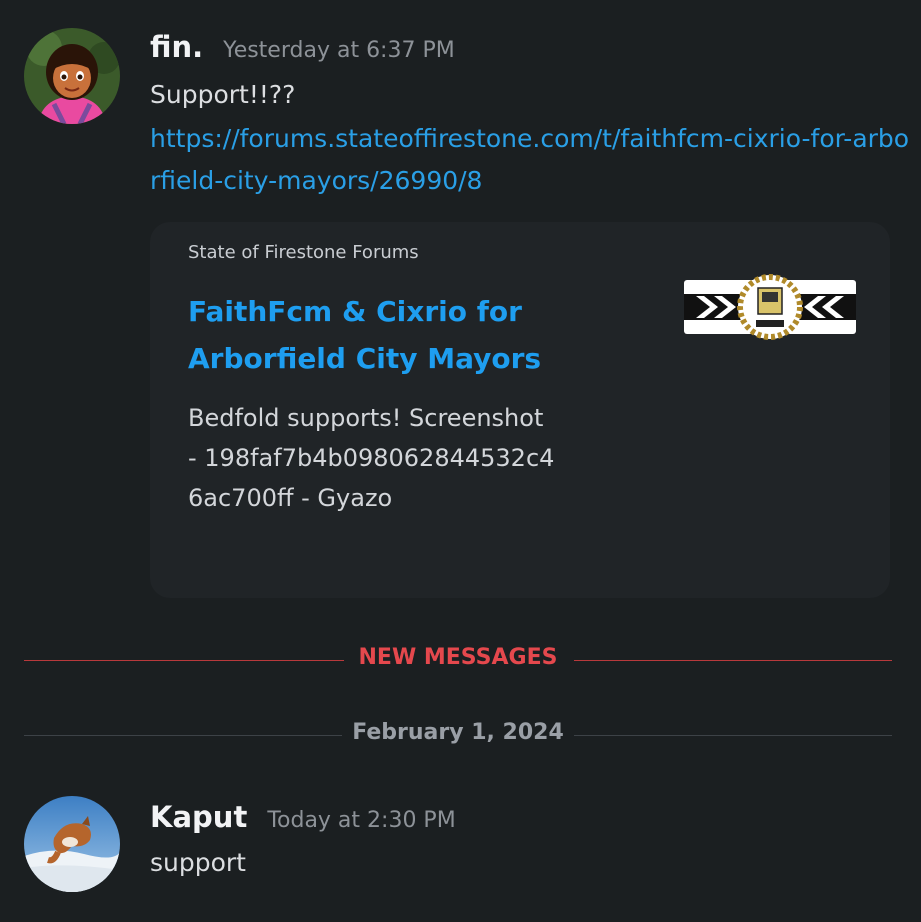 Image resolution: width=921 pixels, height=922 pixels. What do you see at coordinates (303, 252) in the screenshot?
I see `embed-provider: State of Firestone Forums` at bounding box center [303, 252].